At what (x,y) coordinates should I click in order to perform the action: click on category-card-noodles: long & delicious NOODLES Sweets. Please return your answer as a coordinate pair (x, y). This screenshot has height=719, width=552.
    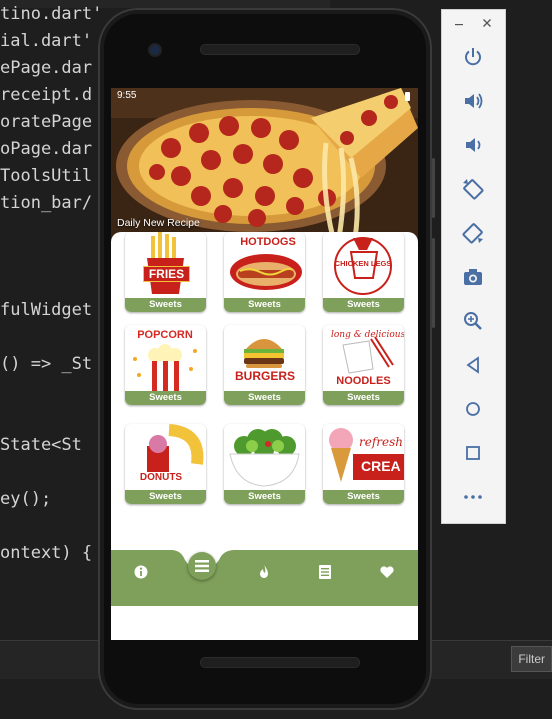
    Looking at the image, I should click on (363, 365).